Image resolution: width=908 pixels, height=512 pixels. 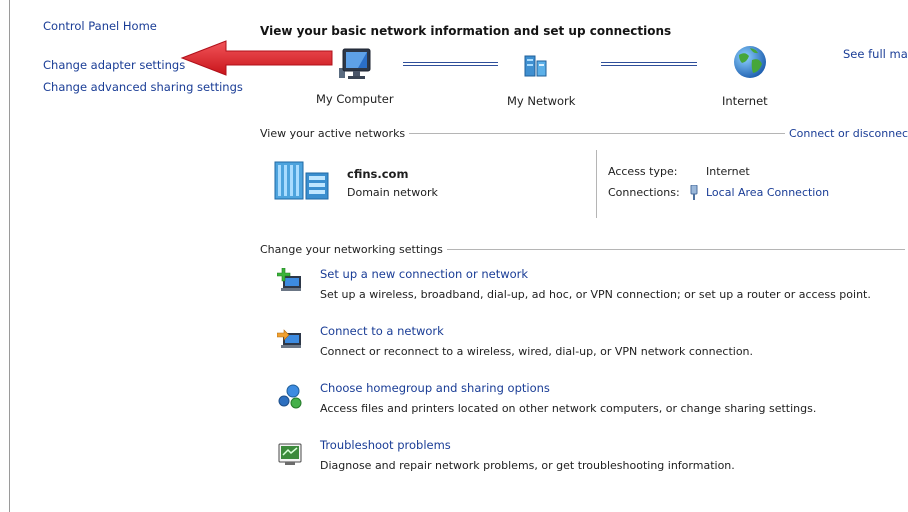 What do you see at coordinates (535, 66) in the screenshot?
I see `network-icon` at bounding box center [535, 66].